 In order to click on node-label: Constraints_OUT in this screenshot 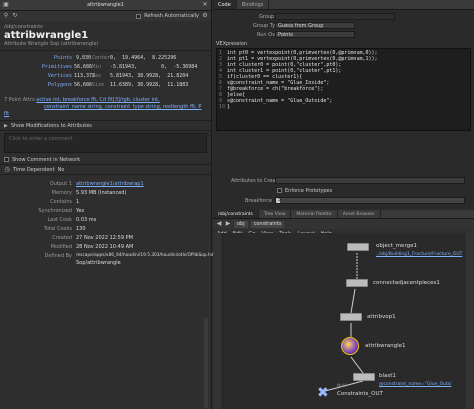, I will do `click(360, 394)`.